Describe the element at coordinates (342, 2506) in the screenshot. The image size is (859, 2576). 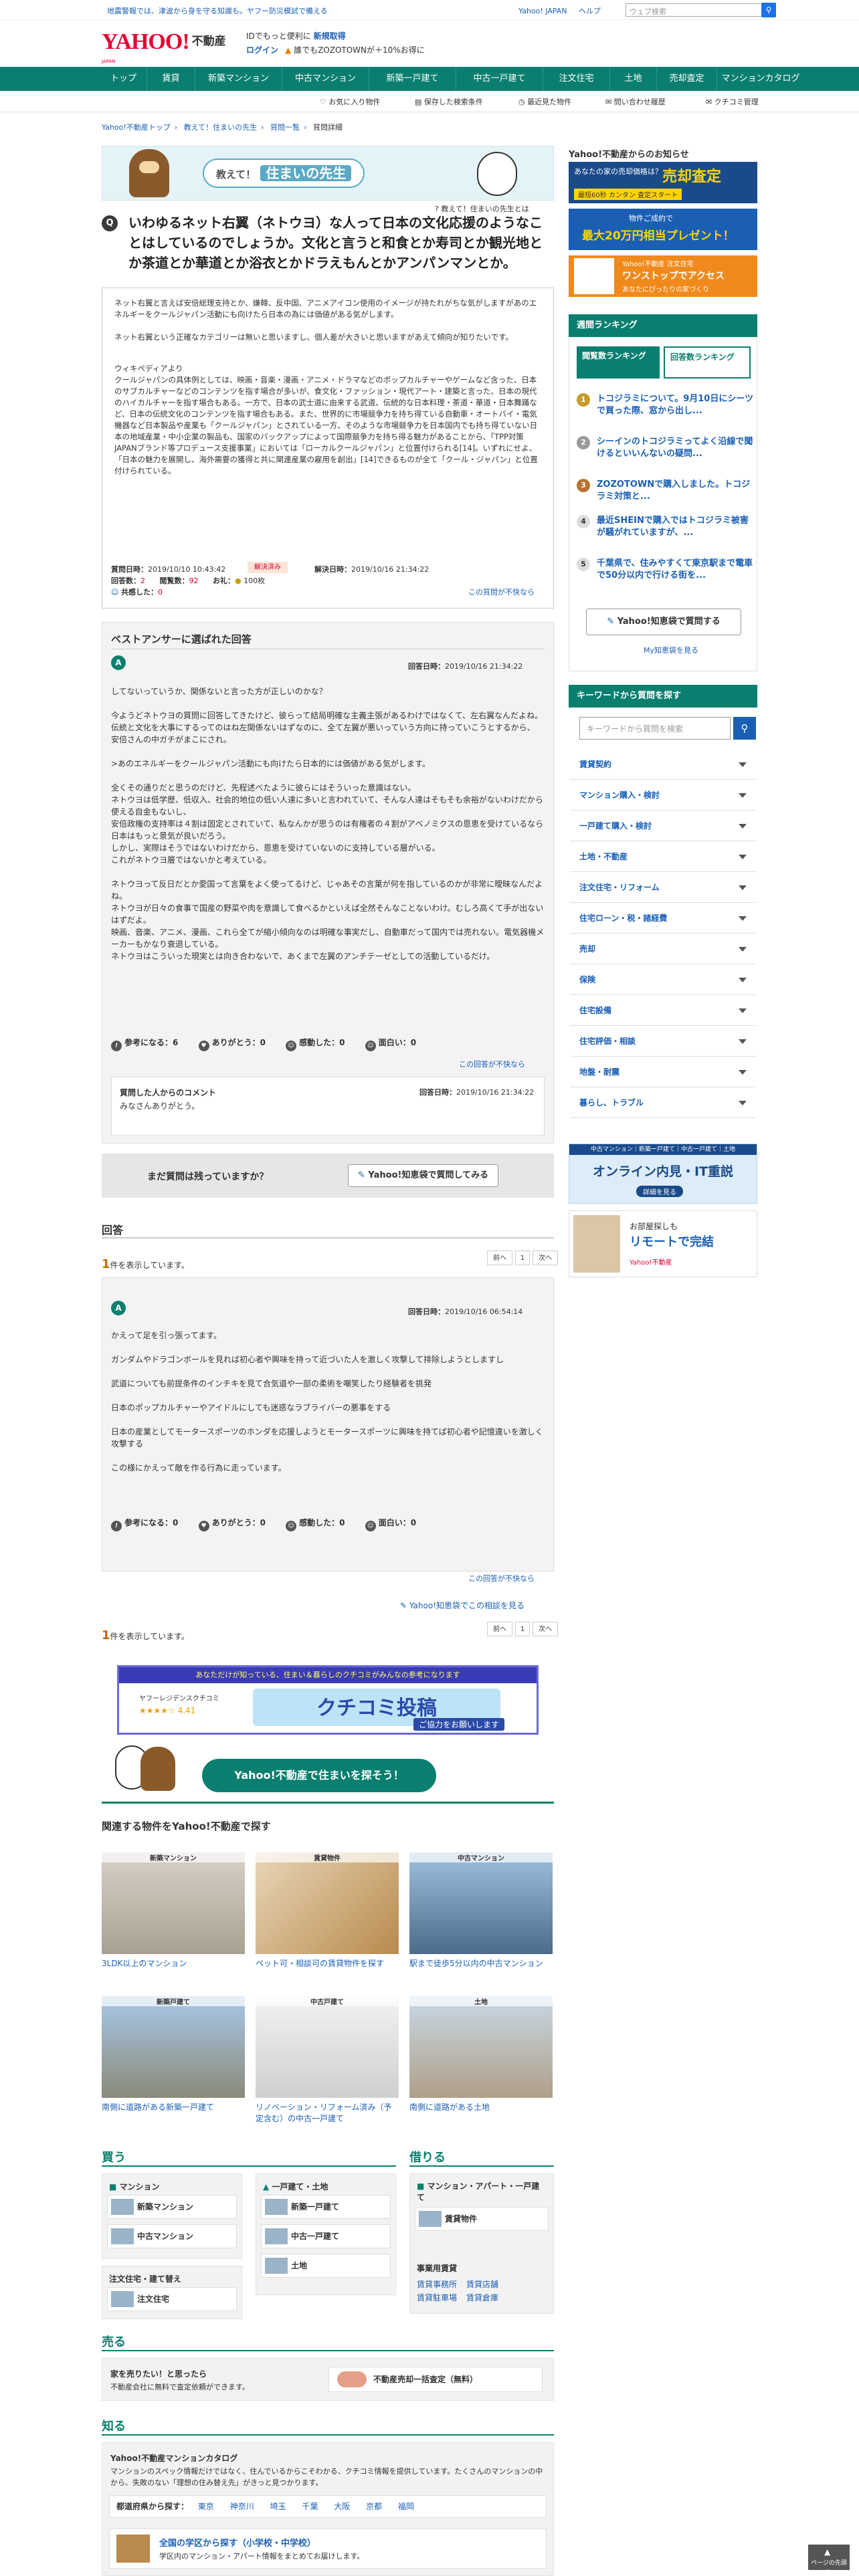
I see `pref-link: 大阪` at that location.